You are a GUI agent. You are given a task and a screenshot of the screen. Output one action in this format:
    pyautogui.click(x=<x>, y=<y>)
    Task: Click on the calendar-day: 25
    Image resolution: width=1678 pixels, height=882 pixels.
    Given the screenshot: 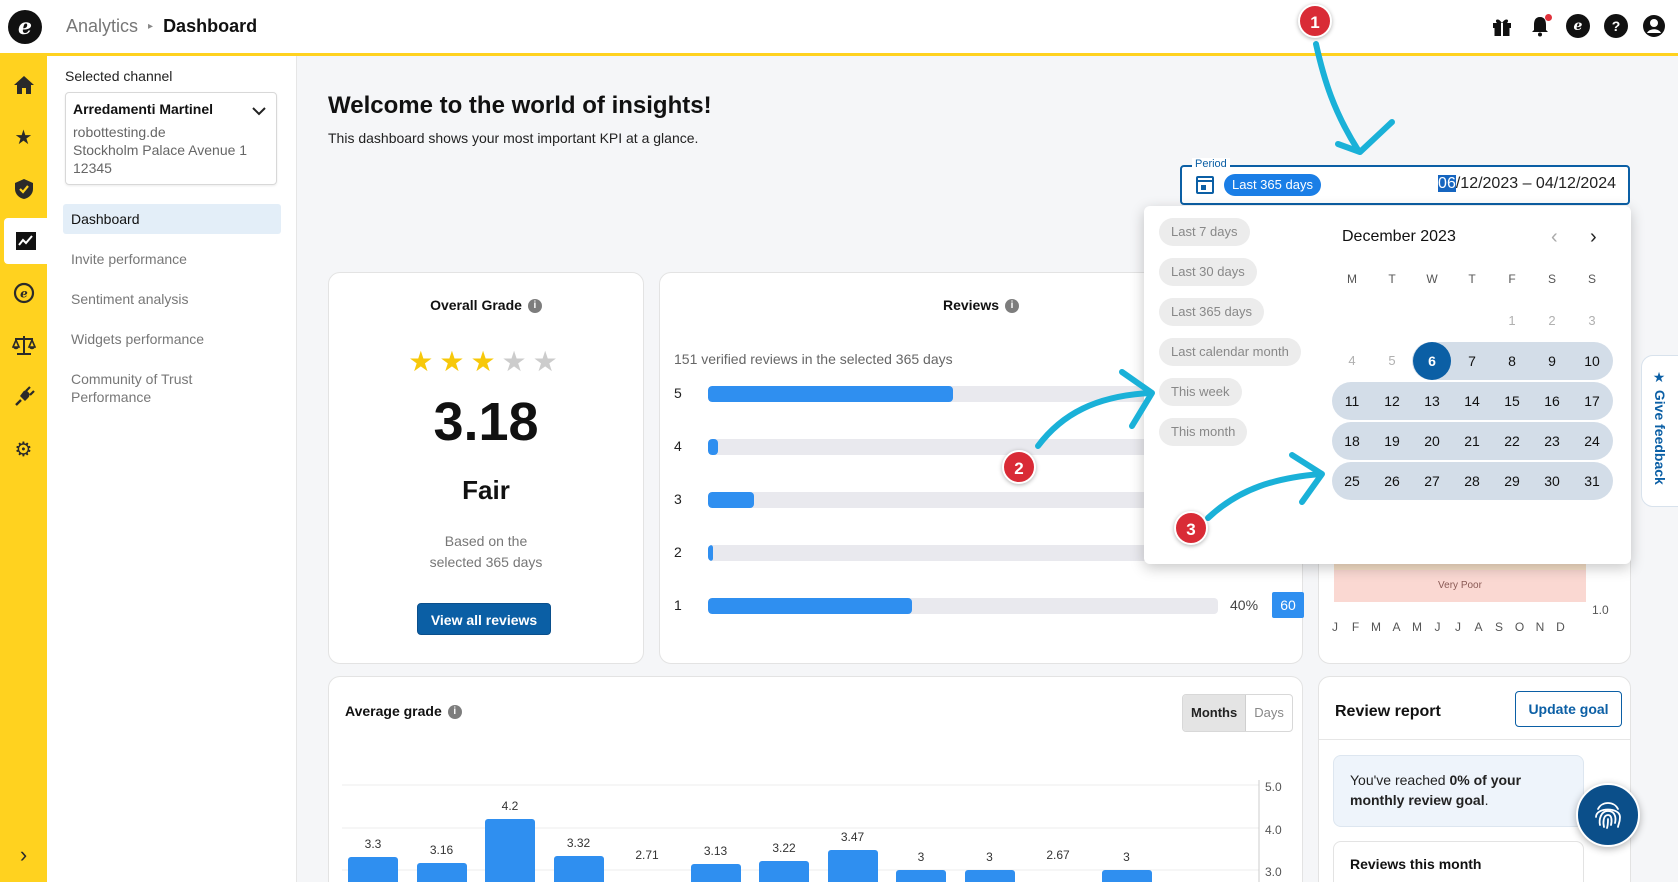 What is the action you would take?
    pyautogui.click(x=1352, y=481)
    